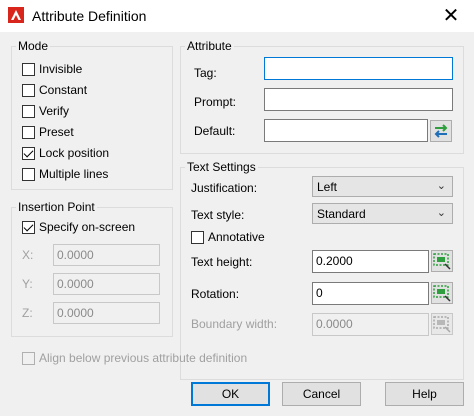 The image size is (474, 416). What do you see at coordinates (87, 227) in the screenshot?
I see `specify-on-screen-label: Specify on-screen` at bounding box center [87, 227].